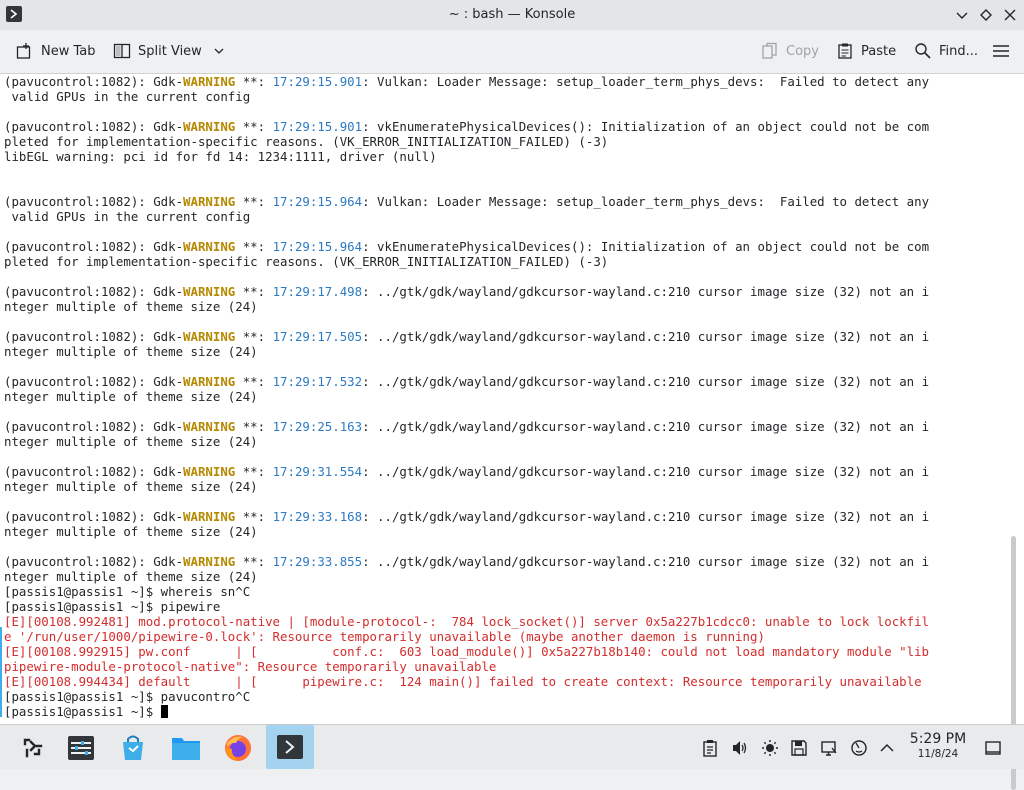 The image size is (1024, 790). What do you see at coordinates (219, 51) in the screenshot?
I see `chevron-down-icon` at bounding box center [219, 51].